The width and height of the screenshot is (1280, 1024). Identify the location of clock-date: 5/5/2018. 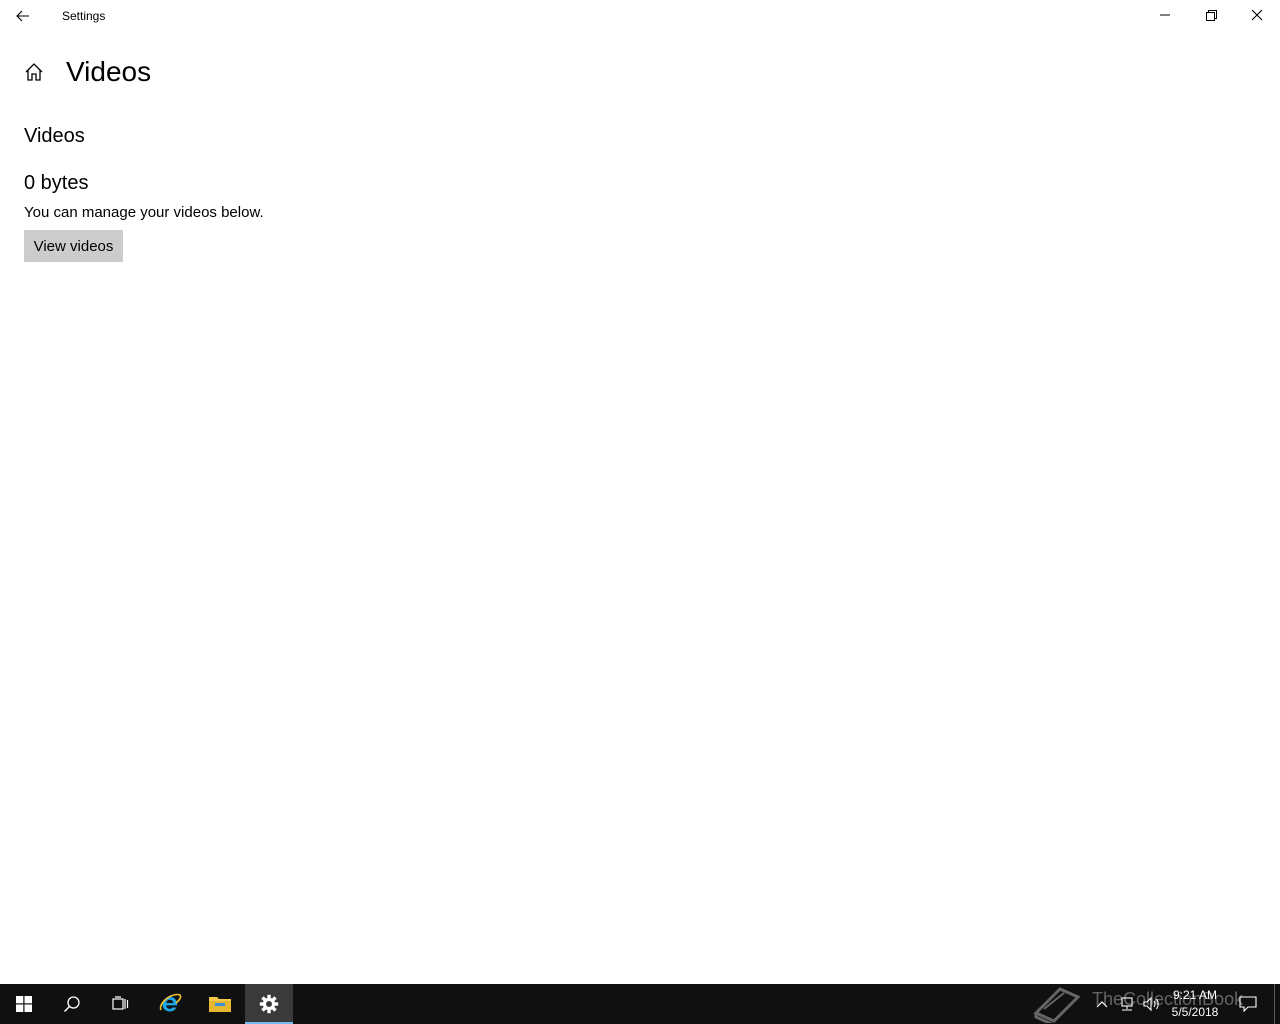
(1195, 1012).